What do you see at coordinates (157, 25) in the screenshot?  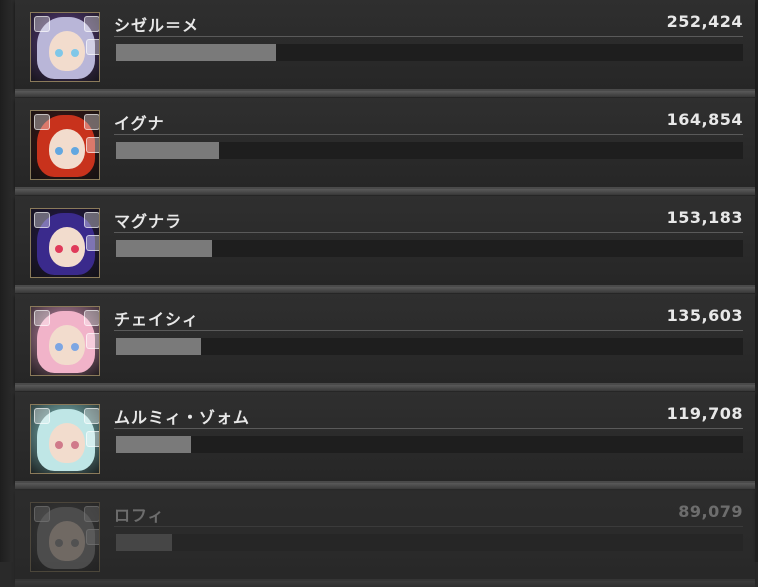 I see `character-name: シゼル＝メ` at bounding box center [157, 25].